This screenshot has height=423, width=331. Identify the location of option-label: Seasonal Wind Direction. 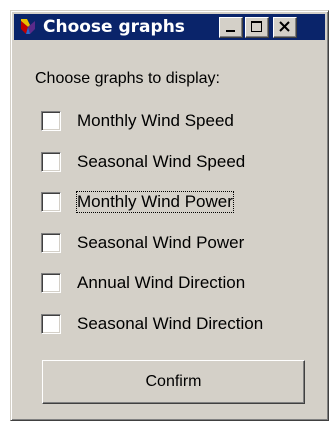
(170, 324).